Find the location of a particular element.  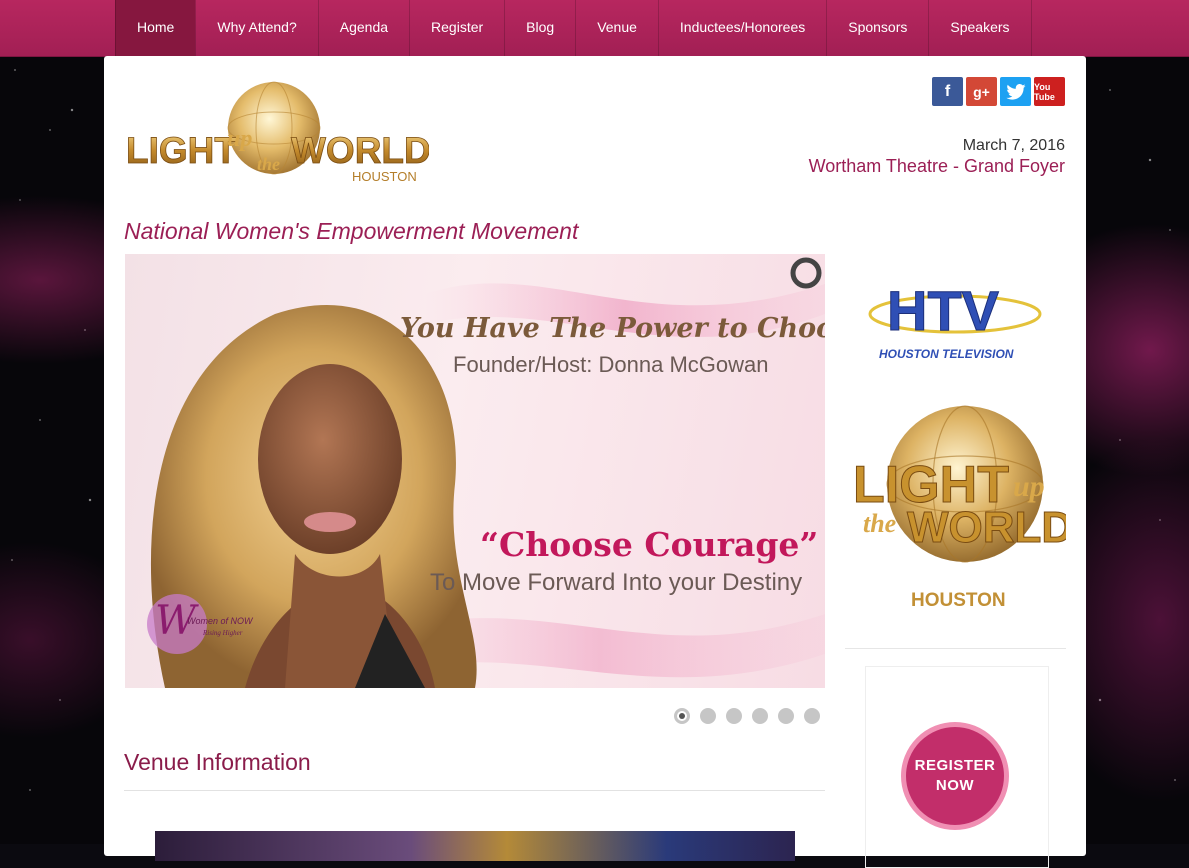

sidebar-event-logo: LIGHT up the WORLD HOUSTON is located at coordinates (955, 514).